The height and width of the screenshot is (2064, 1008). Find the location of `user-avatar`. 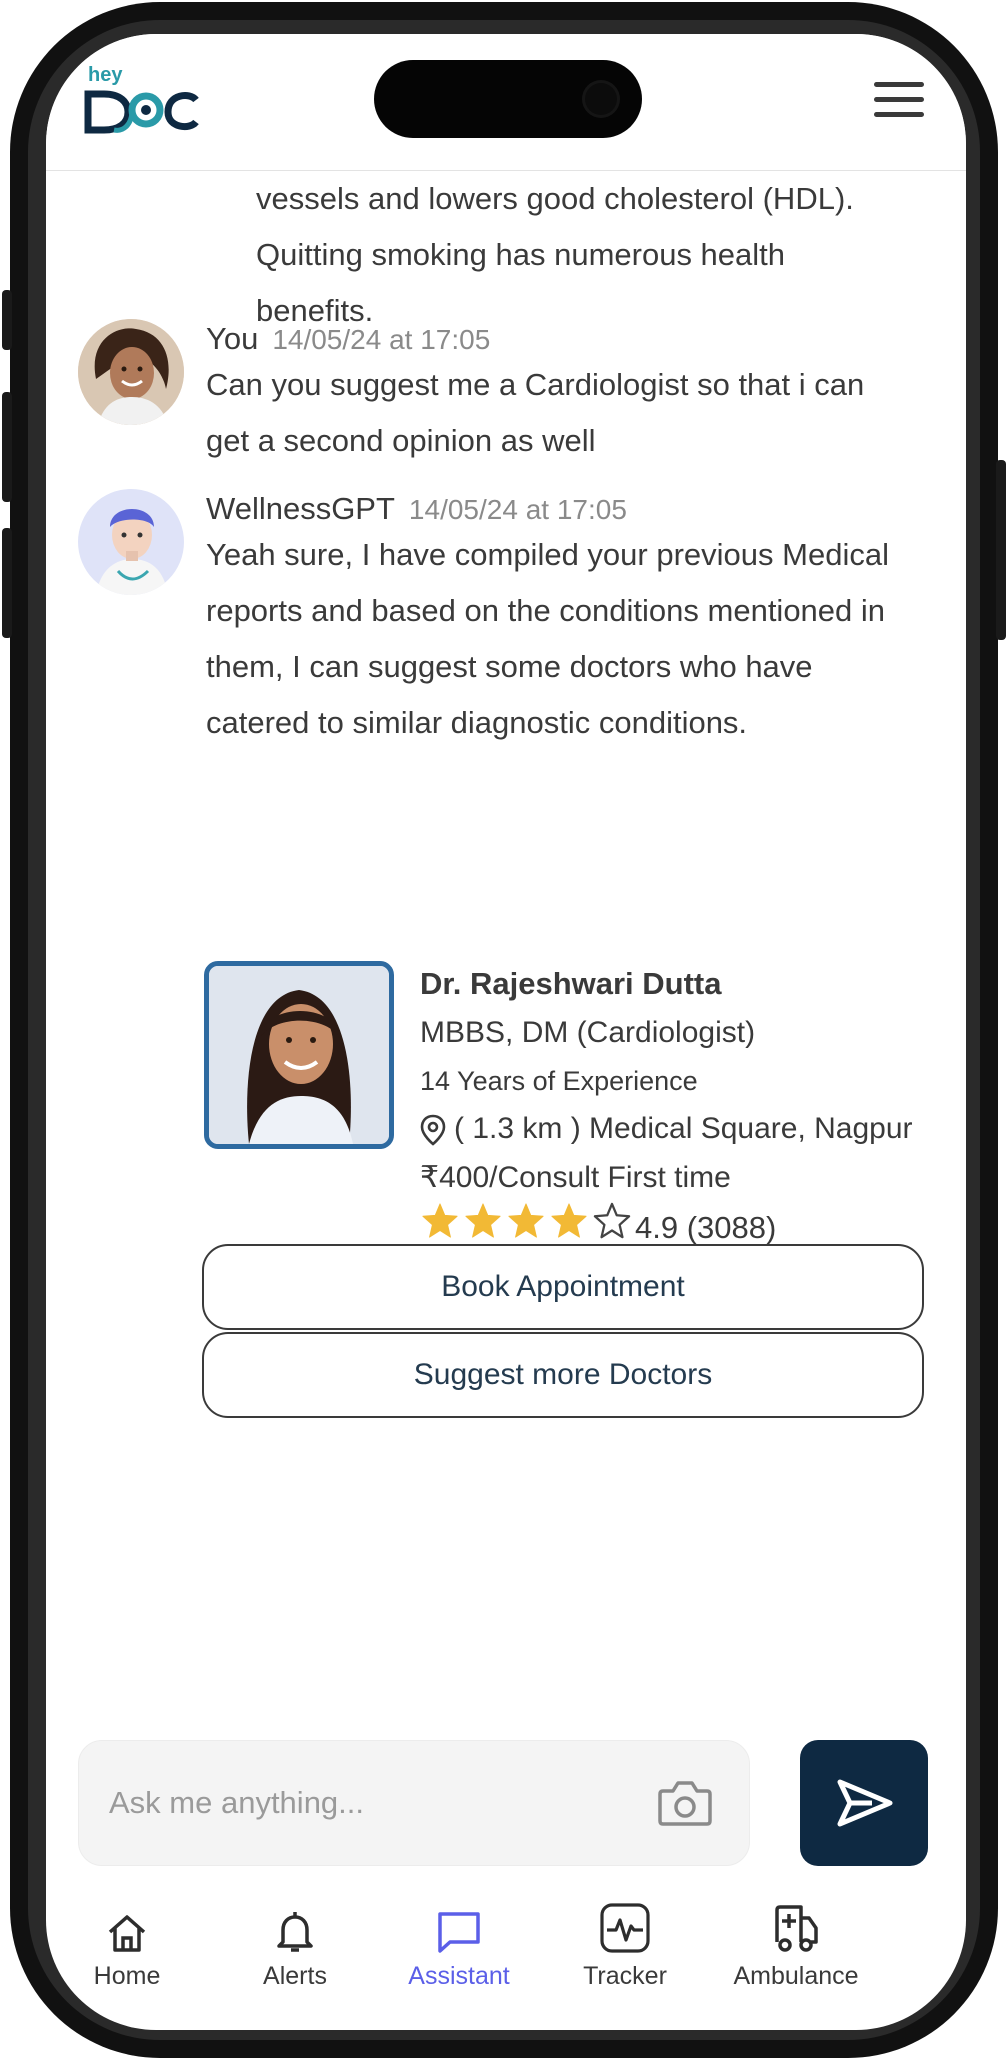

user-avatar is located at coordinates (131, 372).